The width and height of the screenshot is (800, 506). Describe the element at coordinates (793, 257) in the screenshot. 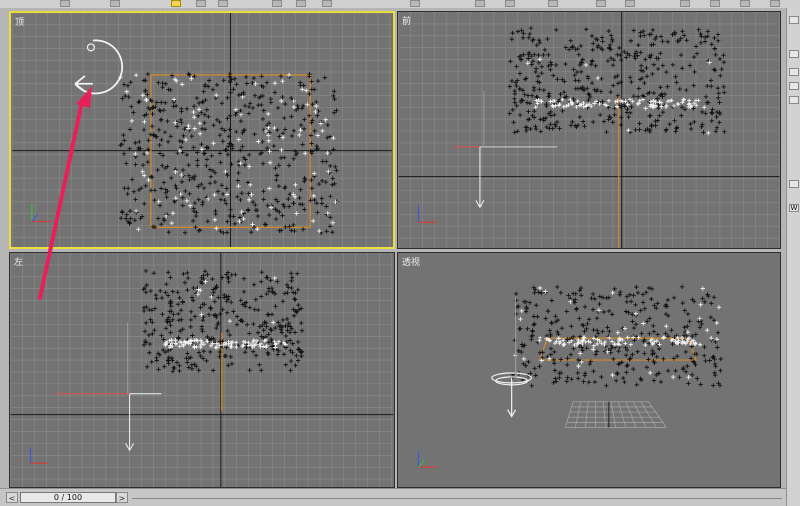

I see `command-panel: W` at that location.